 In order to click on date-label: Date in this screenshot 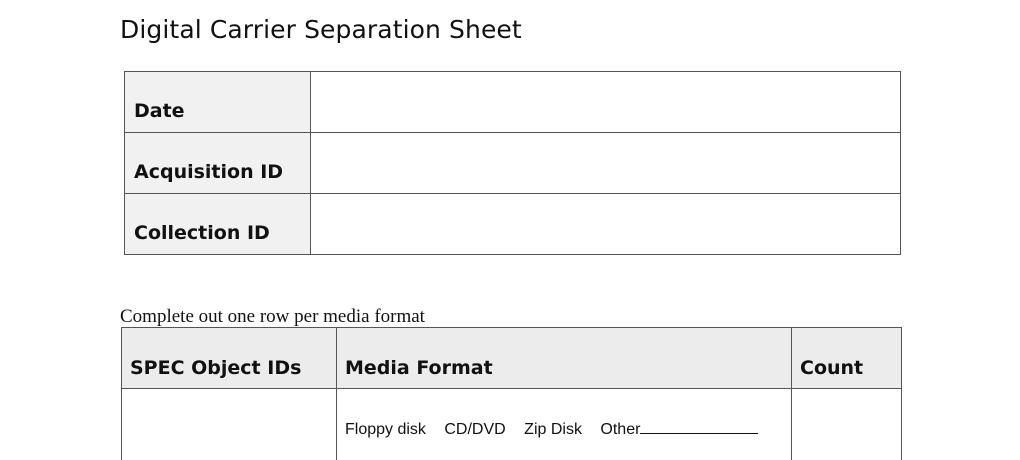, I will do `click(217, 102)`.